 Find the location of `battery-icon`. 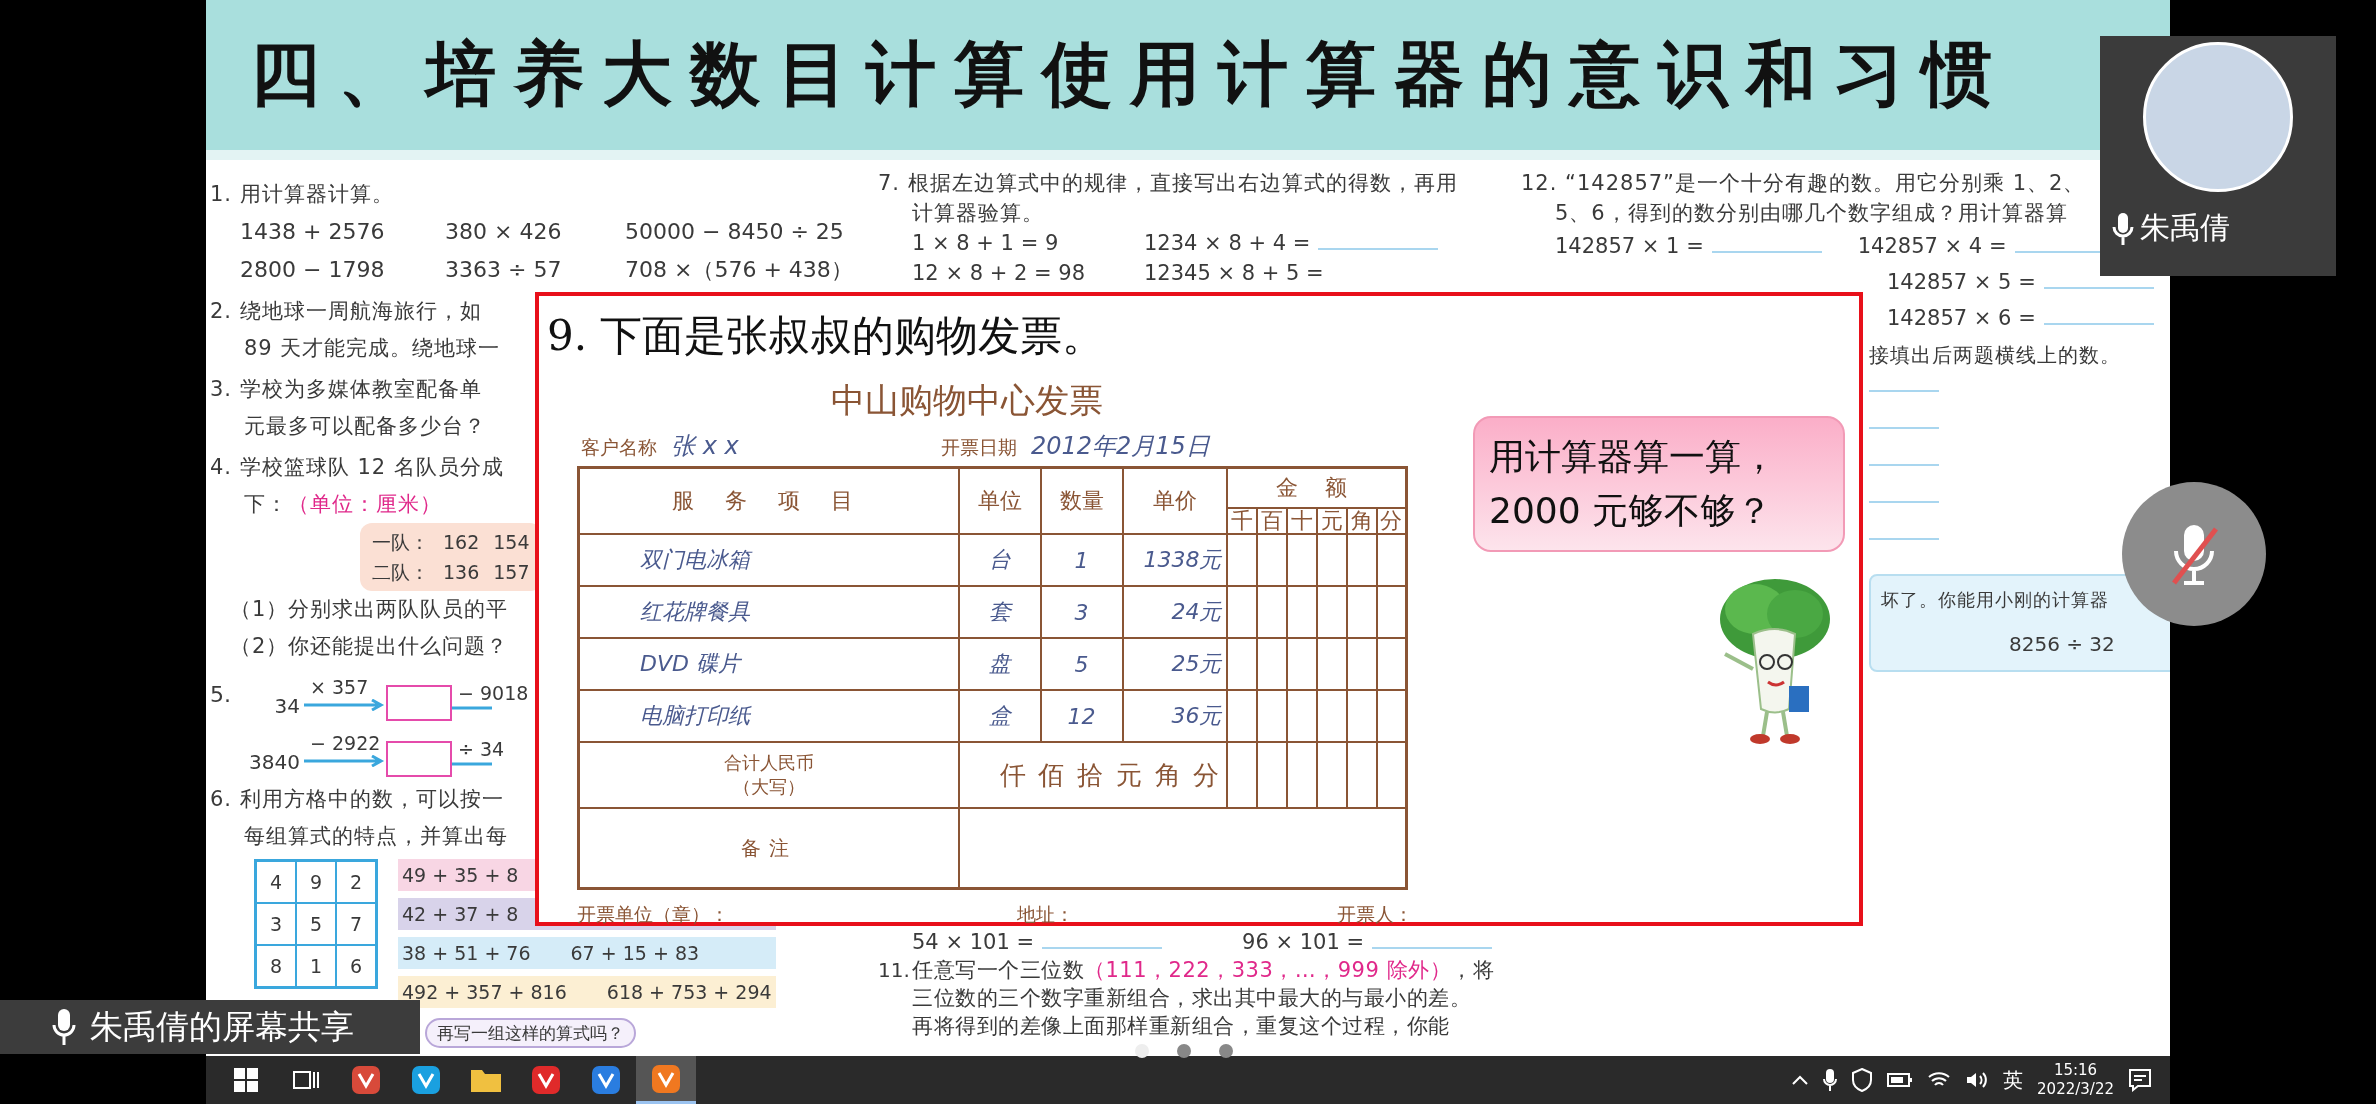

battery-icon is located at coordinates (1900, 1080).